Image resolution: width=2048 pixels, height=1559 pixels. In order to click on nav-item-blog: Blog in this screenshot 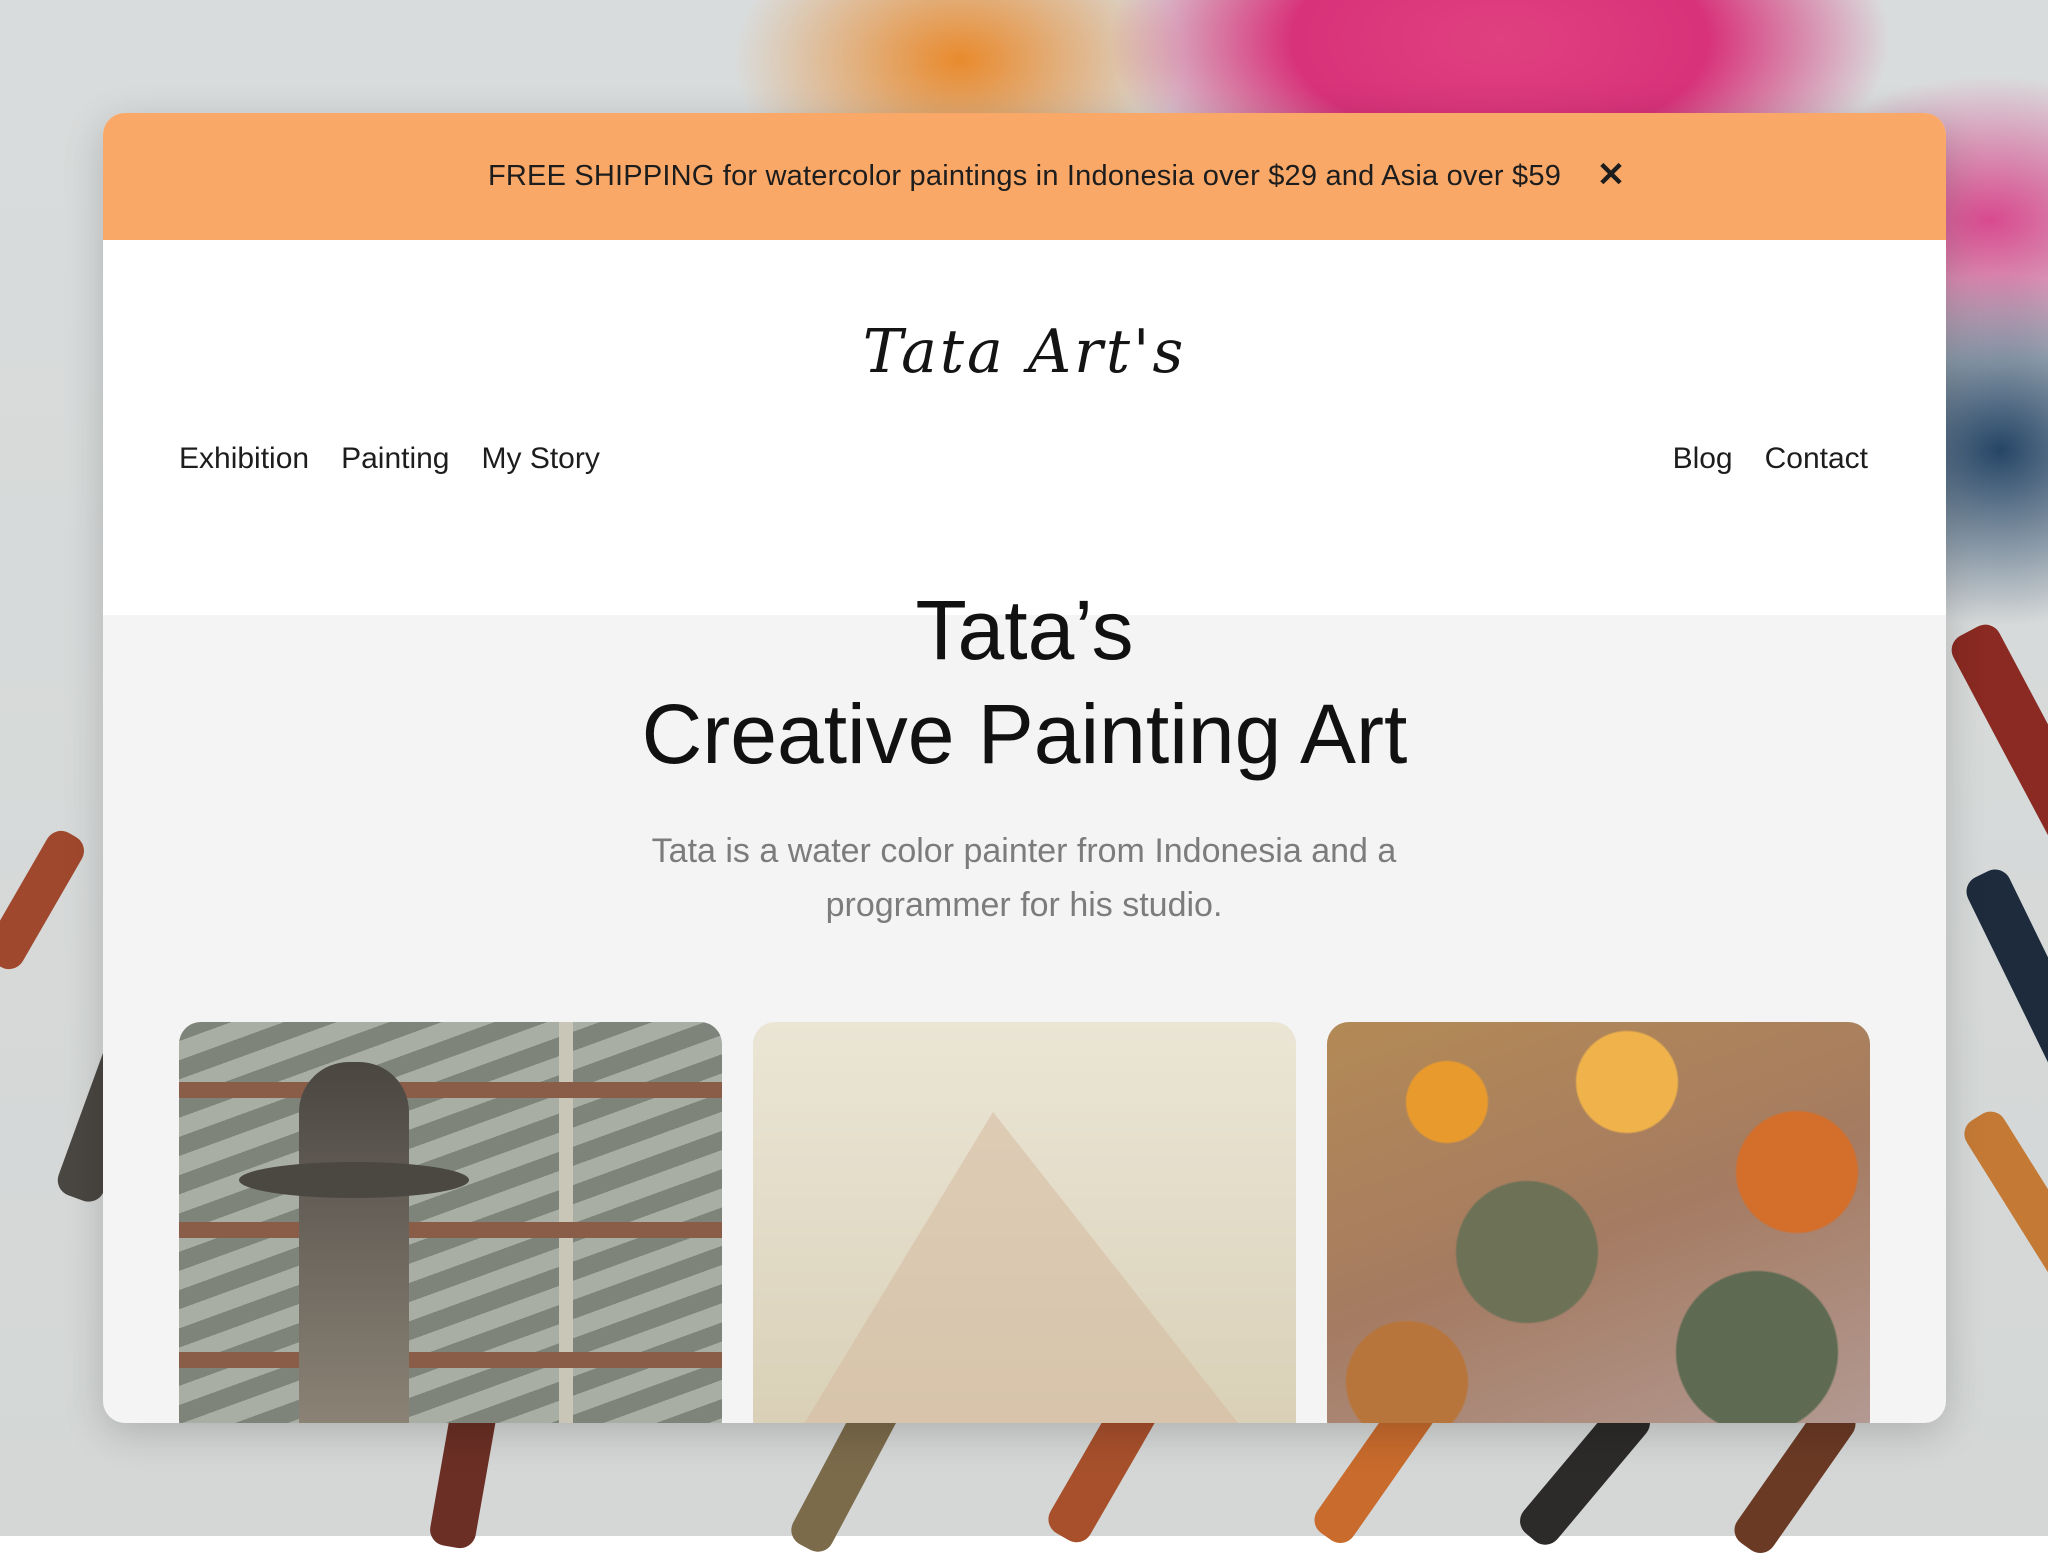, I will do `click(1703, 459)`.